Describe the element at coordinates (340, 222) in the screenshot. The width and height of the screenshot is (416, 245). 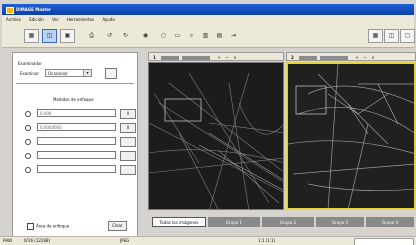
I see `tab-grupo-3: Grupo 3` at that location.